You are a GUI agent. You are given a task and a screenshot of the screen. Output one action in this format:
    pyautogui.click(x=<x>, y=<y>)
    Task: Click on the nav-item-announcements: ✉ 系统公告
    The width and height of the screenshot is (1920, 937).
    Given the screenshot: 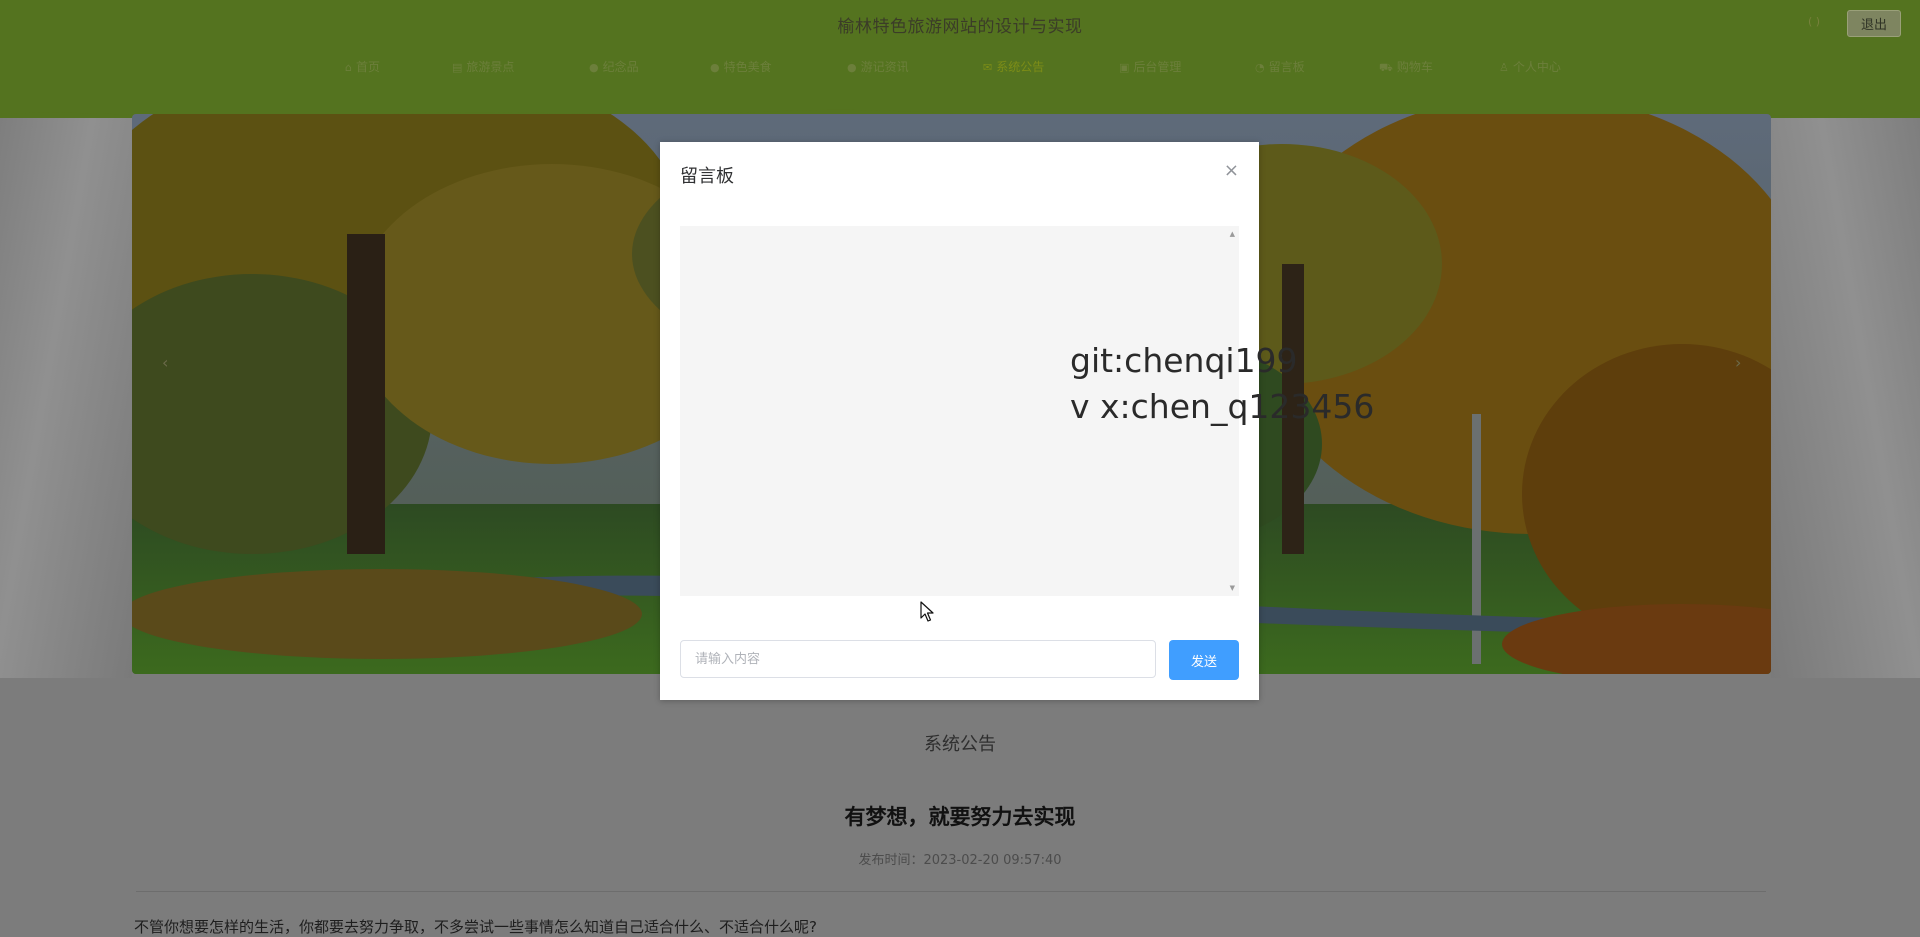 What is the action you would take?
    pyautogui.click(x=1013, y=66)
    